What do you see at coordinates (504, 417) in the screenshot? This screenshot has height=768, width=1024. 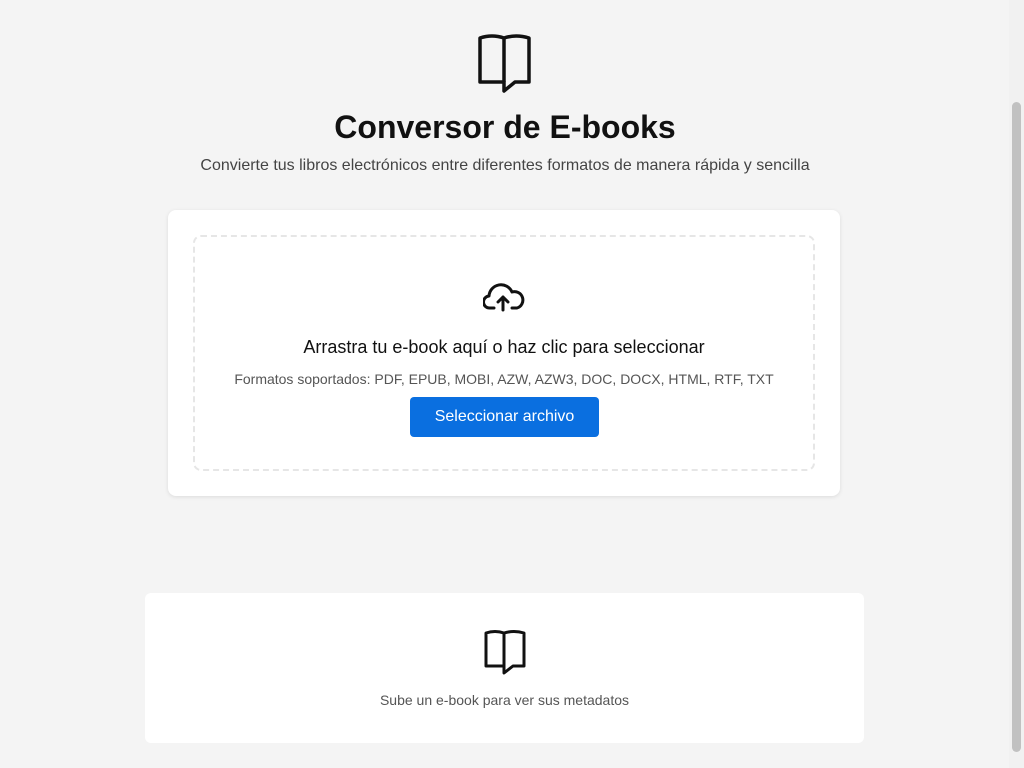 I see `select-file-button: Seleccionar archivo` at bounding box center [504, 417].